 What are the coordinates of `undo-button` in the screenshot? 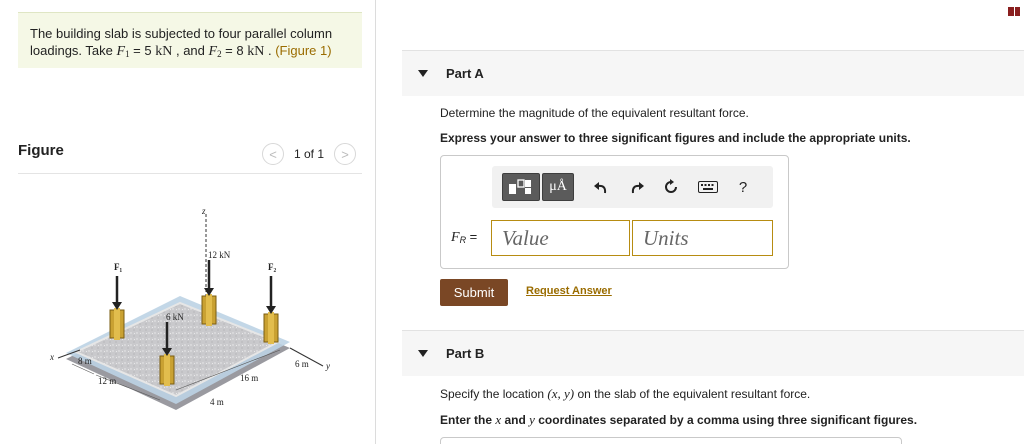 It's located at (601, 187).